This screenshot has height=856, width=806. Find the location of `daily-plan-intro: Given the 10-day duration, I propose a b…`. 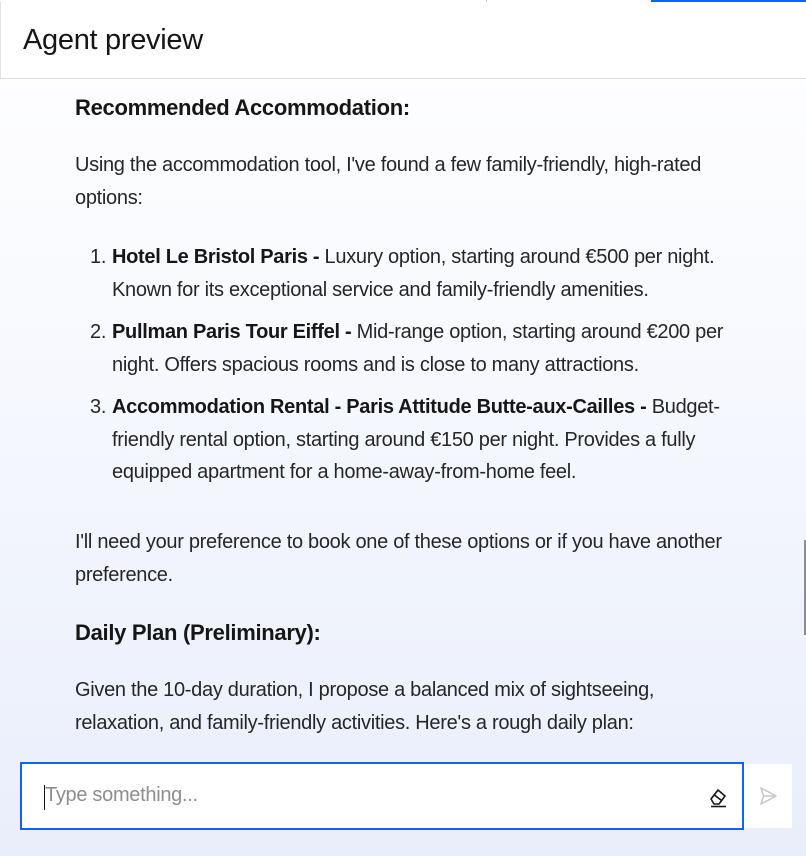

daily-plan-intro: Given the 10-day duration, I propose a b… is located at coordinates (365, 706).